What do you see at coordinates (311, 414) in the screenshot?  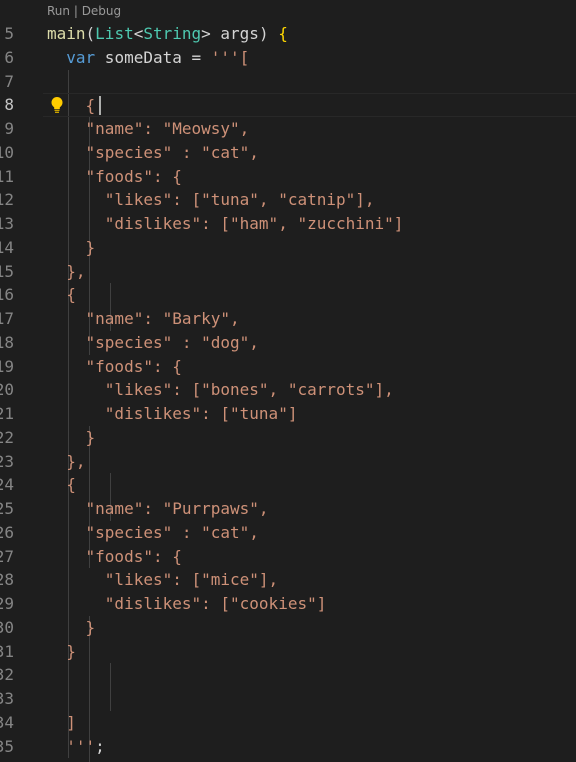 I see `code-line: "dislikes": ["tuna"]` at bounding box center [311, 414].